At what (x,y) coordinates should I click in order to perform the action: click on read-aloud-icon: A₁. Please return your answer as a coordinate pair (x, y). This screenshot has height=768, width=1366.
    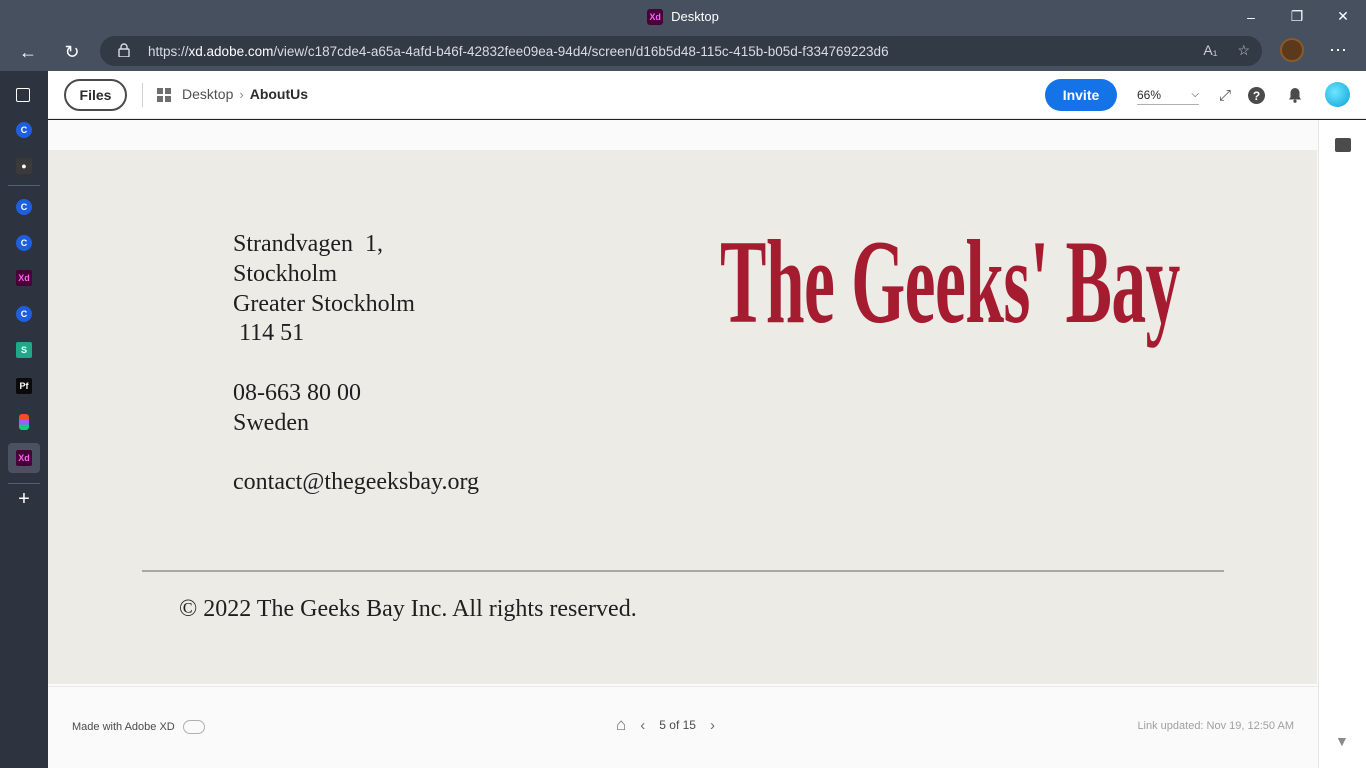
    Looking at the image, I should click on (1210, 50).